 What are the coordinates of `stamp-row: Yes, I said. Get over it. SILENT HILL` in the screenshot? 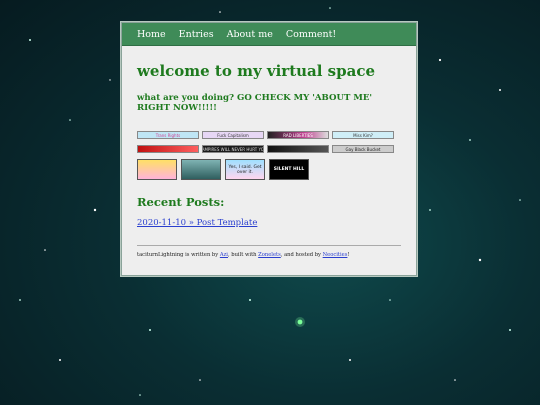 It's located at (269, 169).